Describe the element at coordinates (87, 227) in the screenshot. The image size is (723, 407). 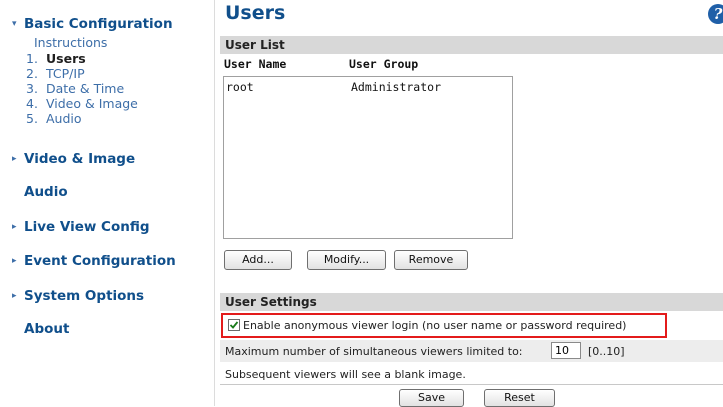
I see `nav-live-view-config-label: Live View Config` at that location.